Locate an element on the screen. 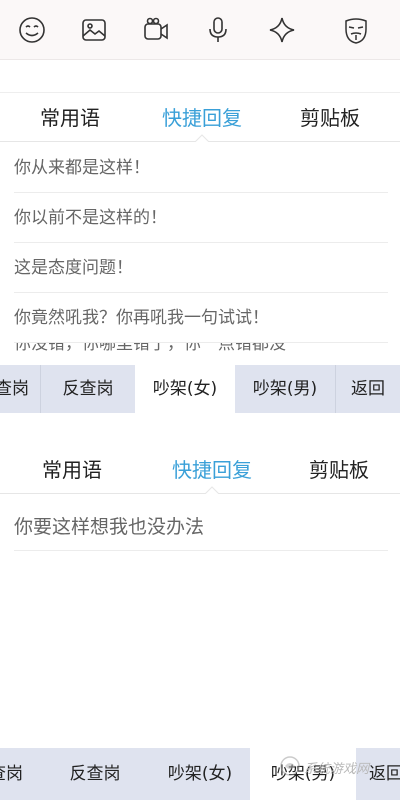 The height and width of the screenshot is (800, 400). category-back: 返回 is located at coordinates (368, 389).